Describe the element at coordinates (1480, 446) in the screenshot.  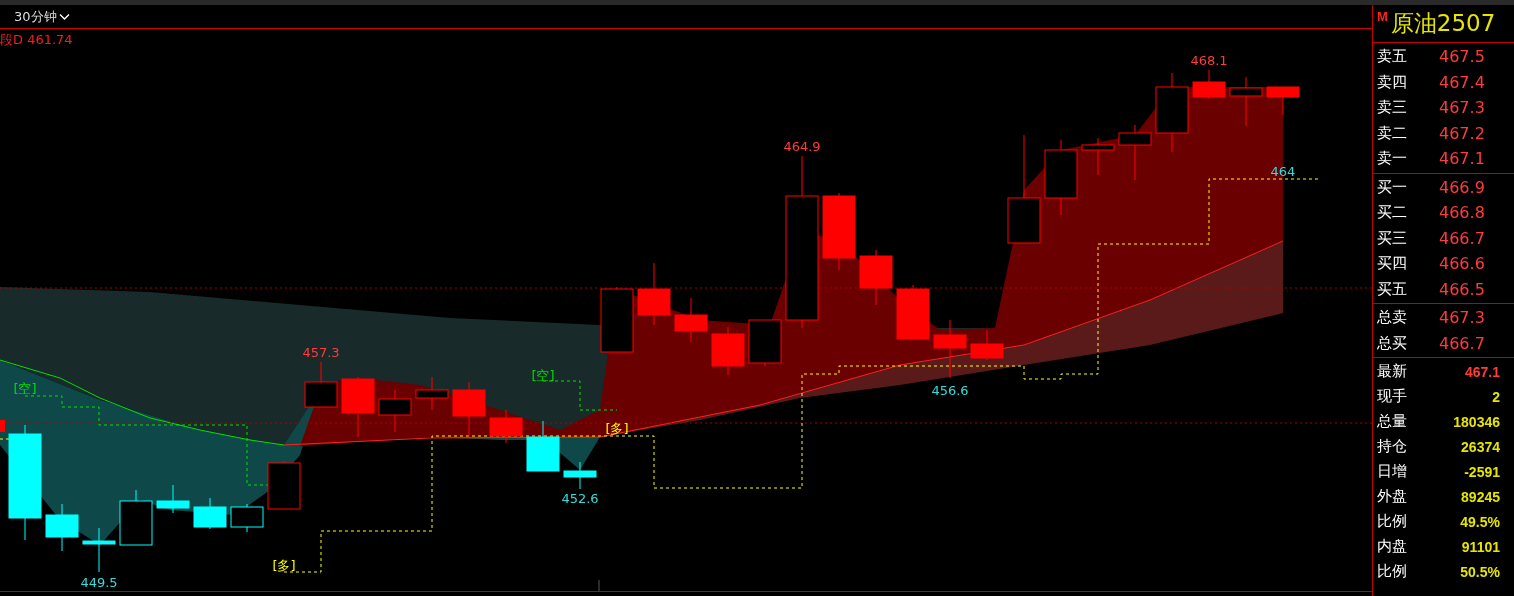
I see `quote-value: 26374` at that location.